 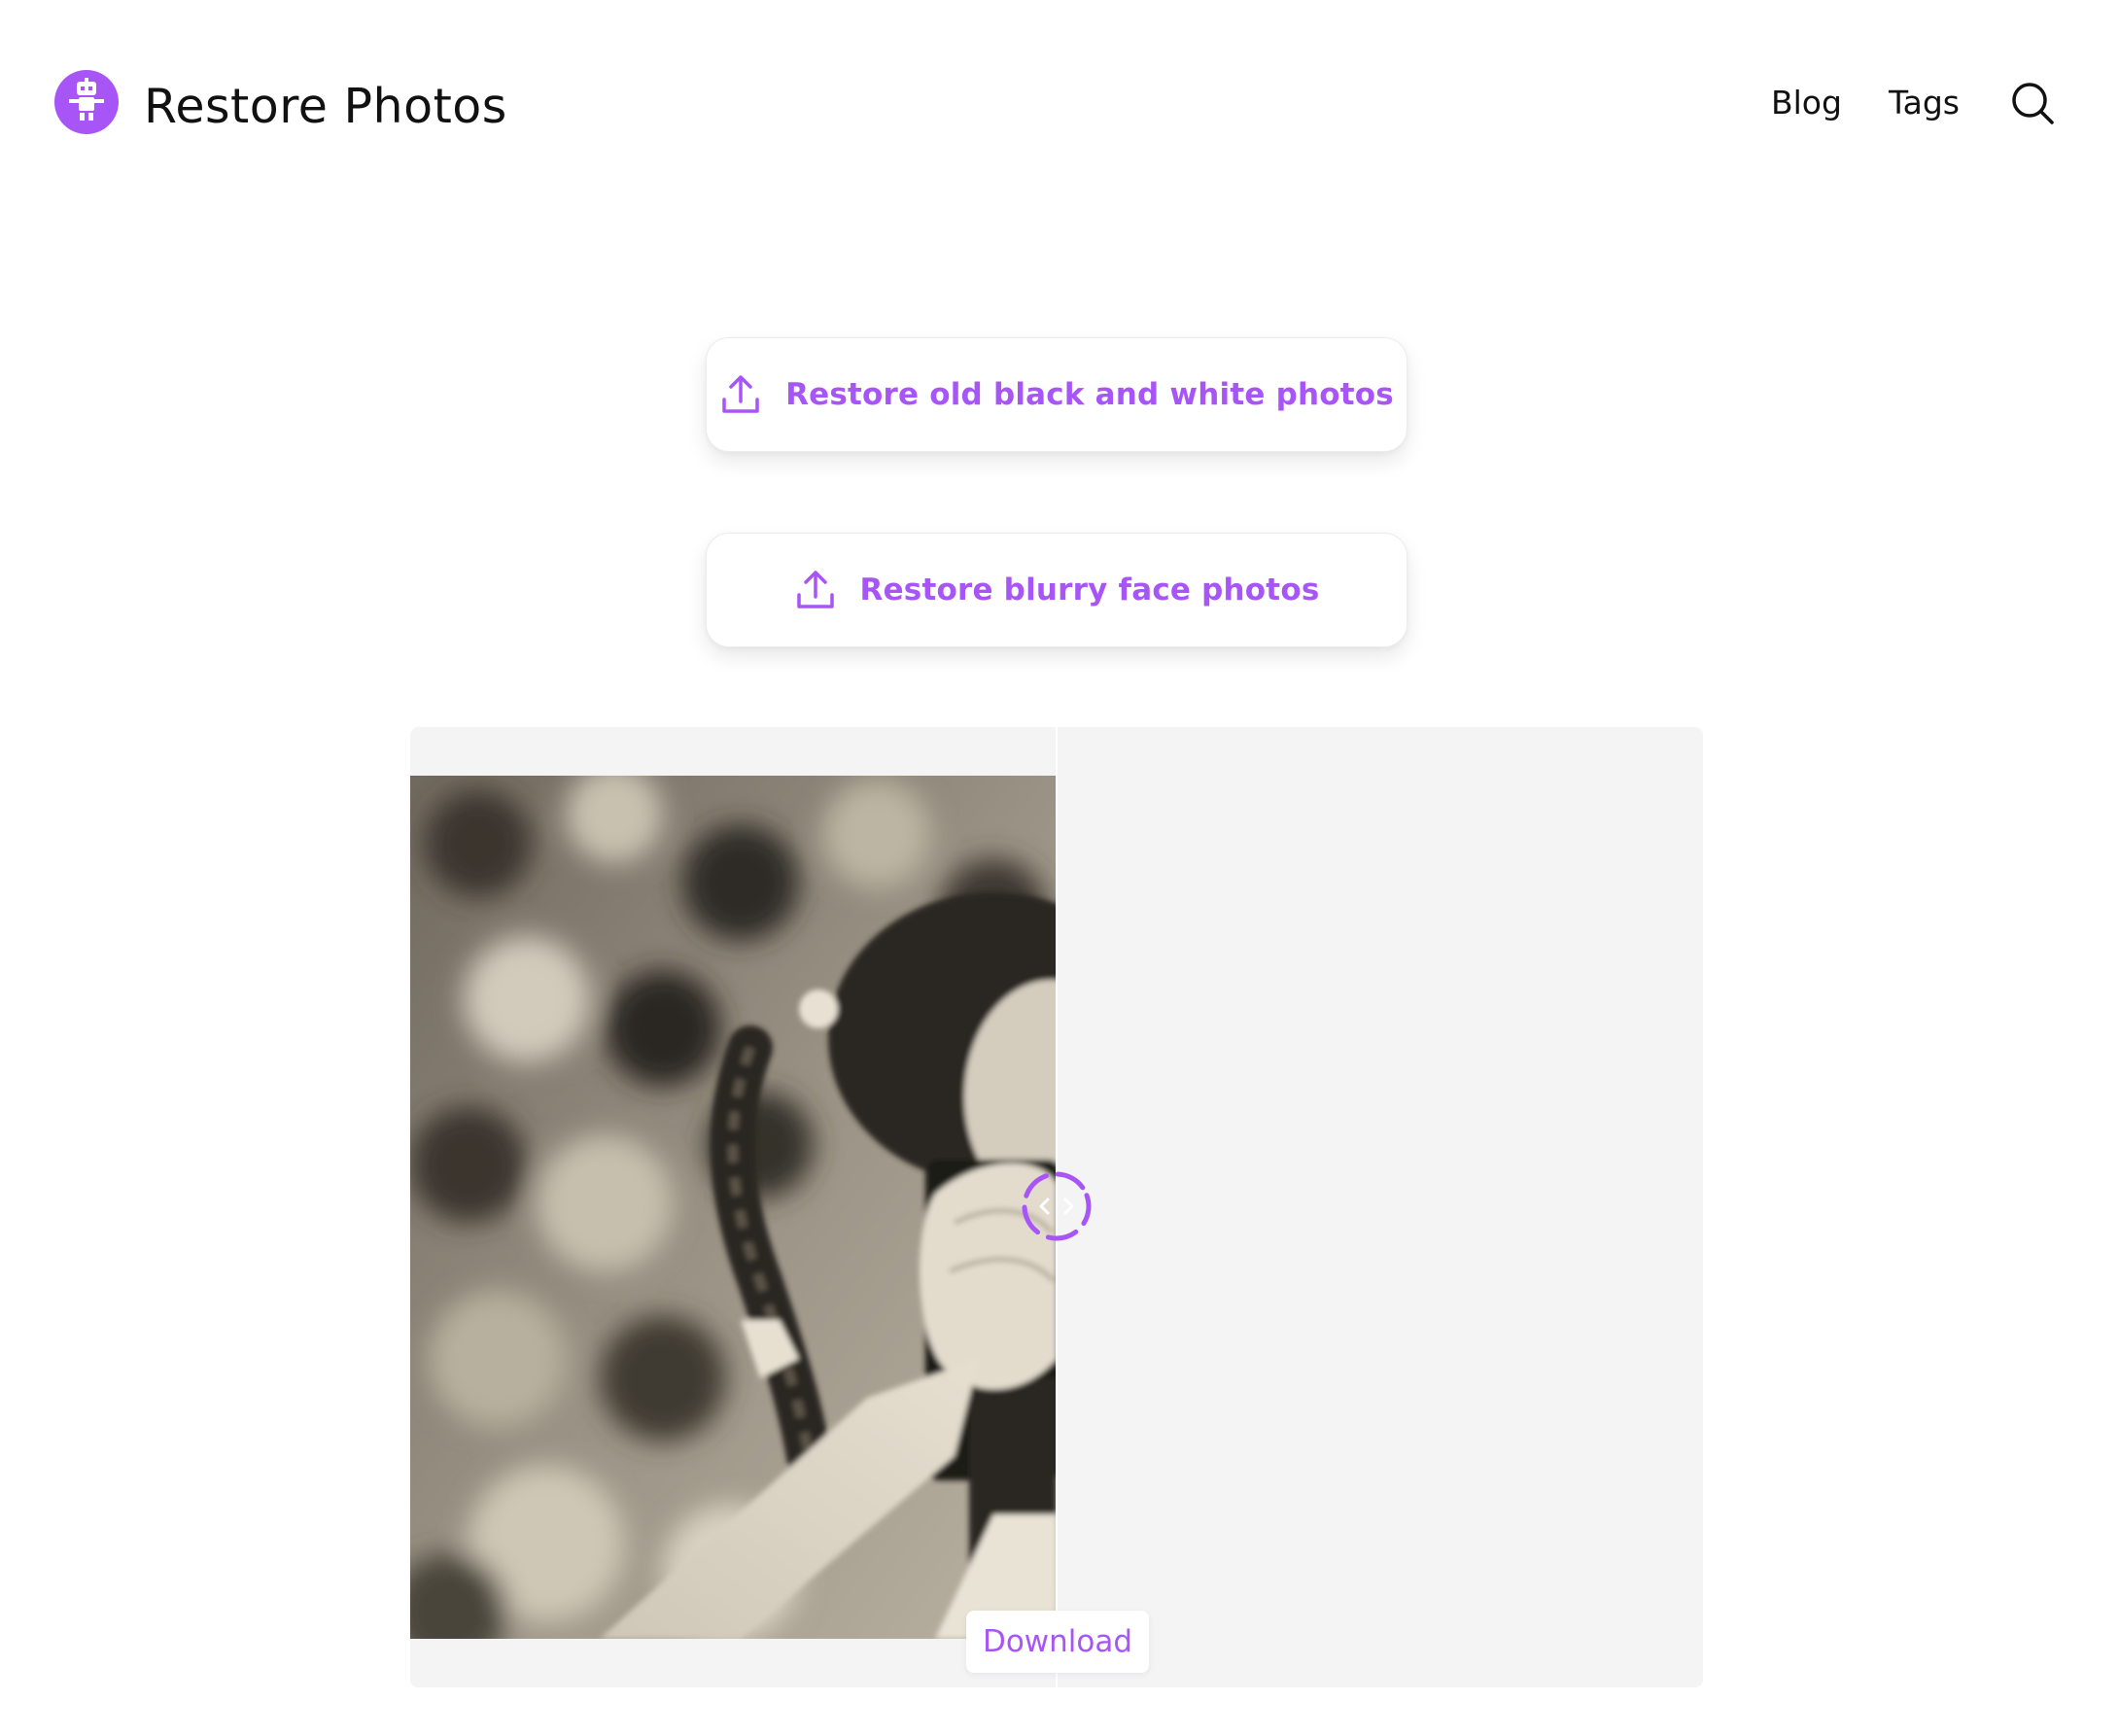 I want to click on restore-blurry-face-upload-button: Restore blurry face photos, so click(x=1056, y=590).